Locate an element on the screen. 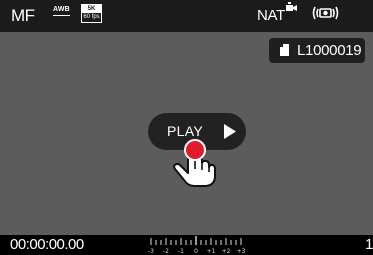 This screenshot has width=373, height=255. remaining-shots: 18 is located at coordinates (369, 244).